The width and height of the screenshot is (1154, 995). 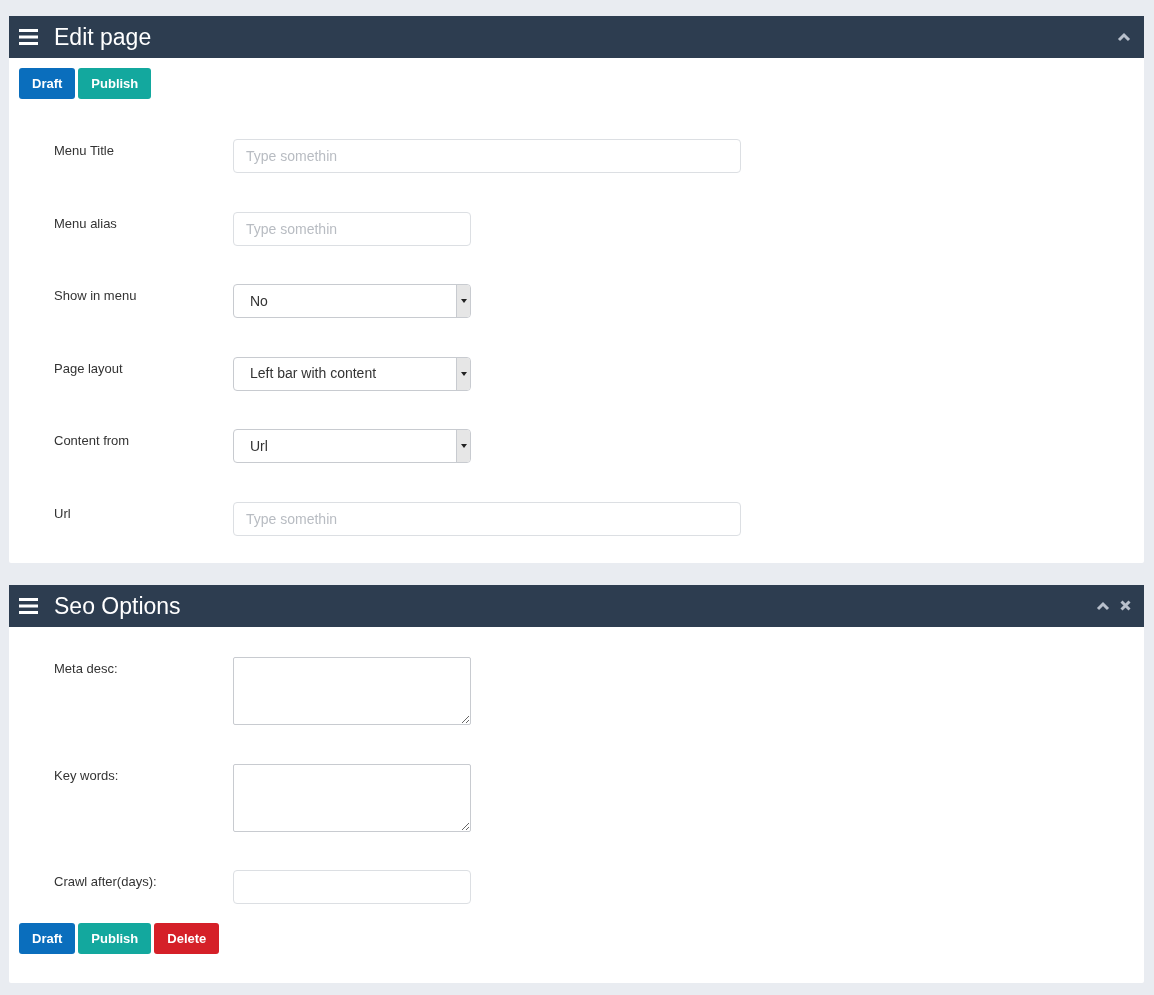 What do you see at coordinates (352, 373) in the screenshot?
I see `dropdown: Left bar with content` at bounding box center [352, 373].